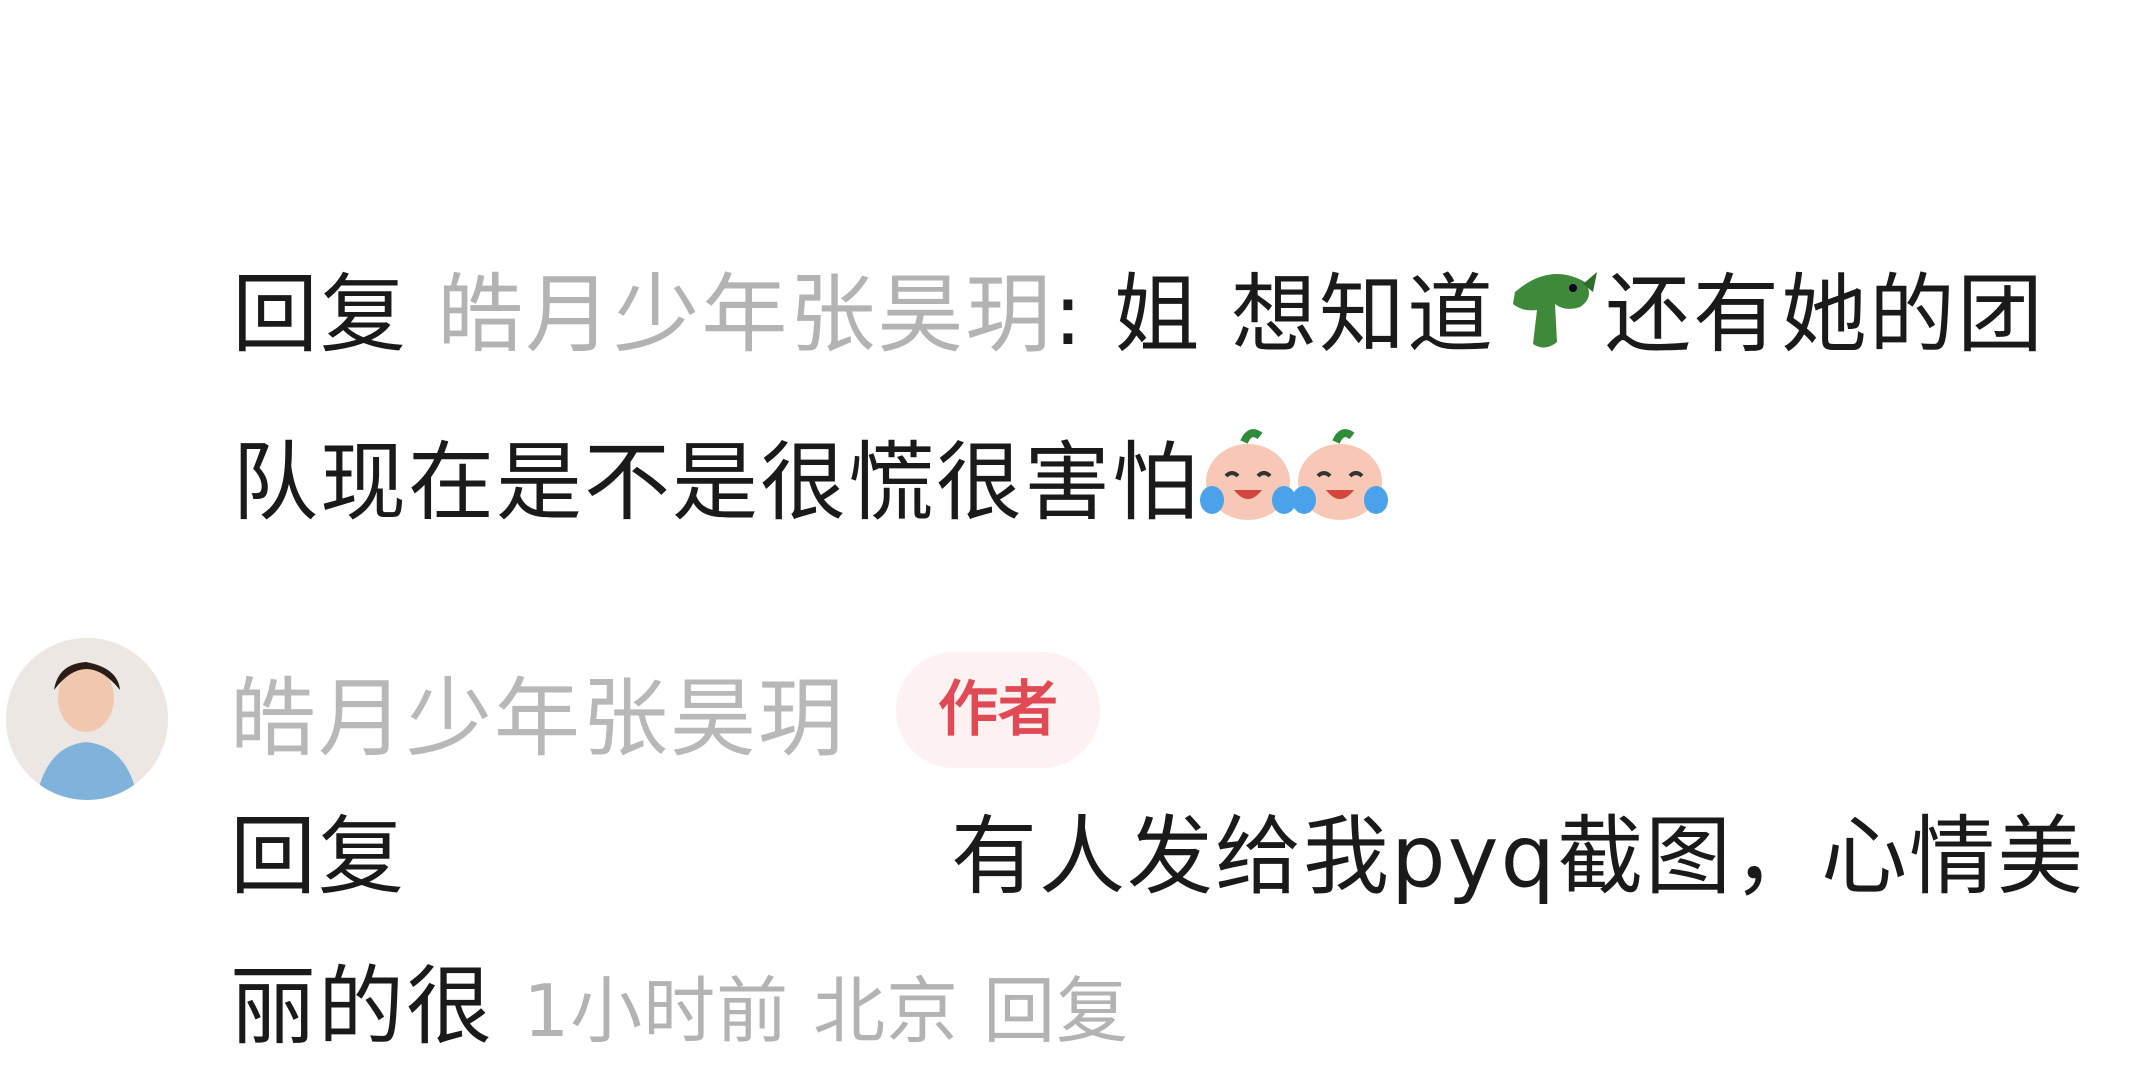  What do you see at coordinates (998, 710) in the screenshot?
I see `author-badge: 作者` at bounding box center [998, 710].